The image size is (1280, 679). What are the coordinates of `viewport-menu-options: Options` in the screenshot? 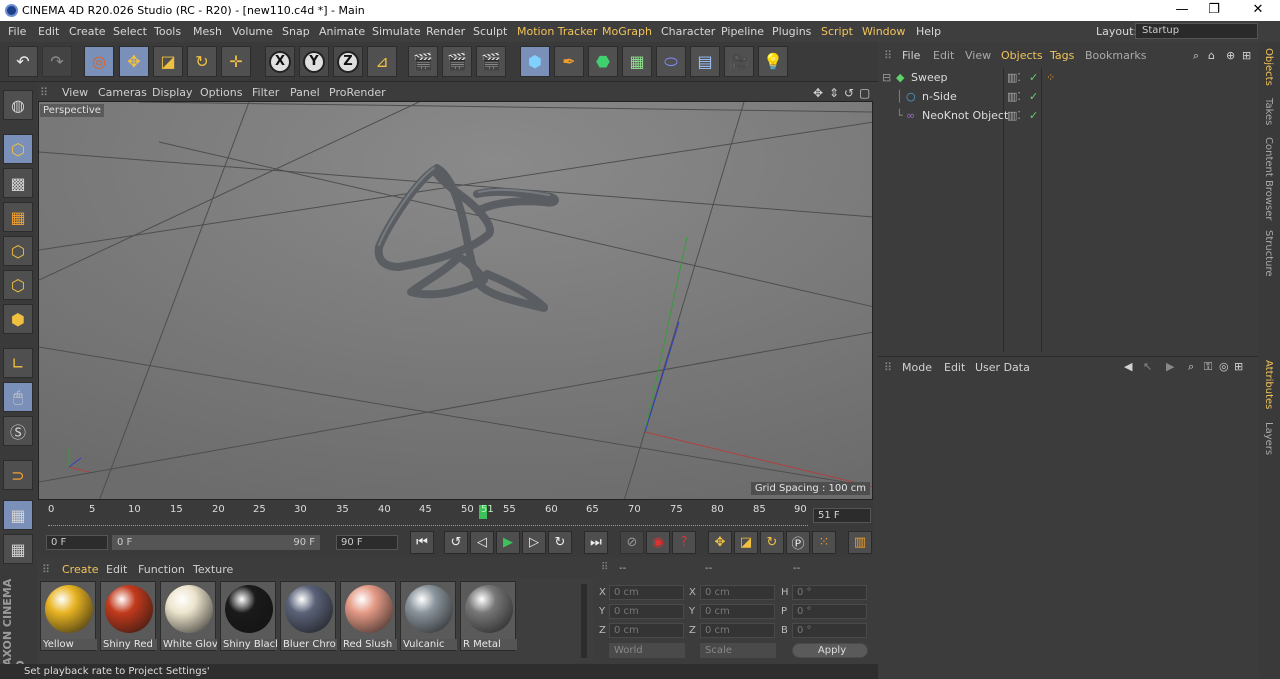 It's located at (221, 92).